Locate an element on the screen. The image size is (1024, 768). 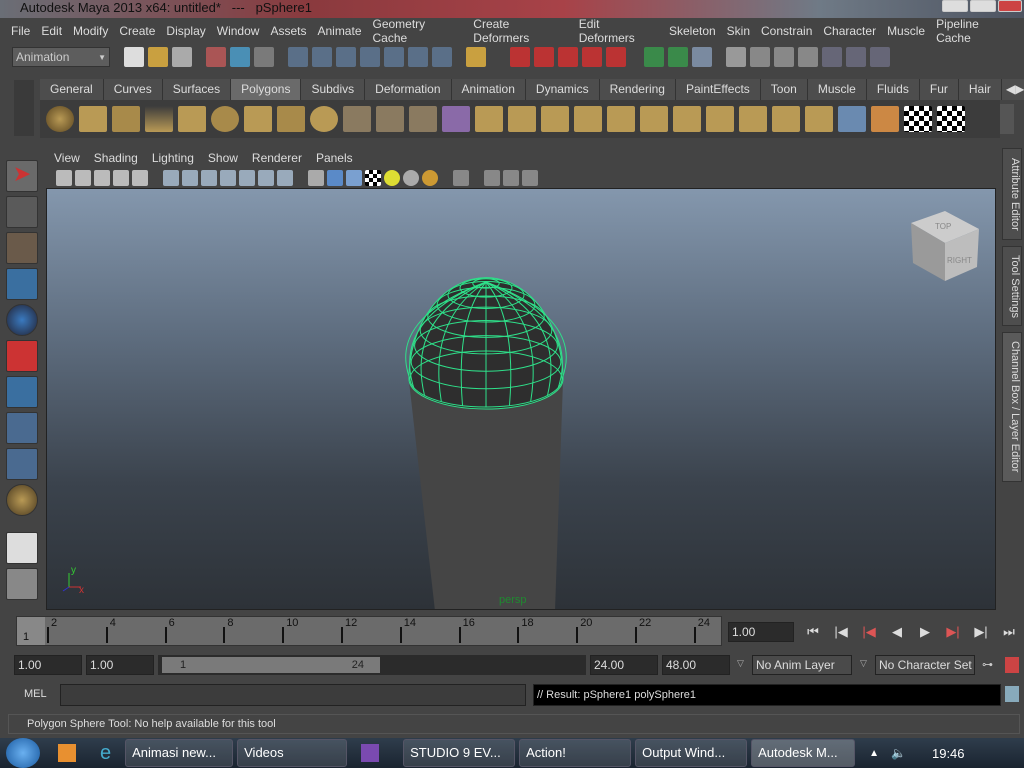
film-gate-icon is located at coordinates (190, 177).